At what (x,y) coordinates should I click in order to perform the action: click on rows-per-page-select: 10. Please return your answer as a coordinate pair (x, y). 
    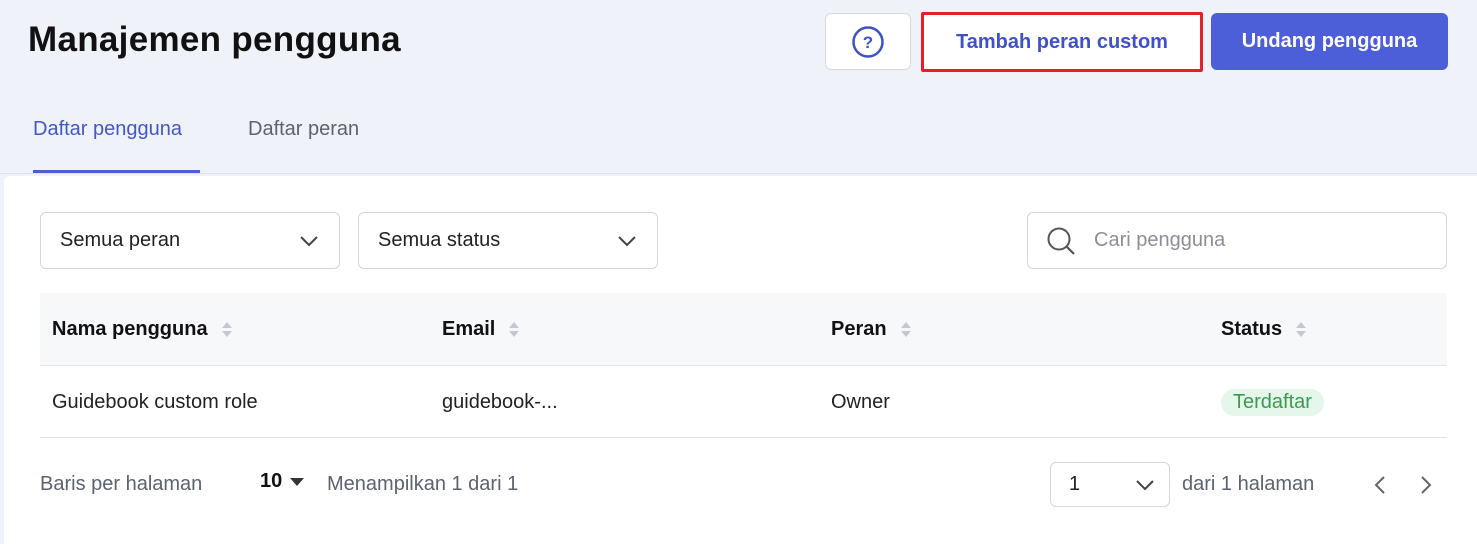
    Looking at the image, I should click on (282, 481).